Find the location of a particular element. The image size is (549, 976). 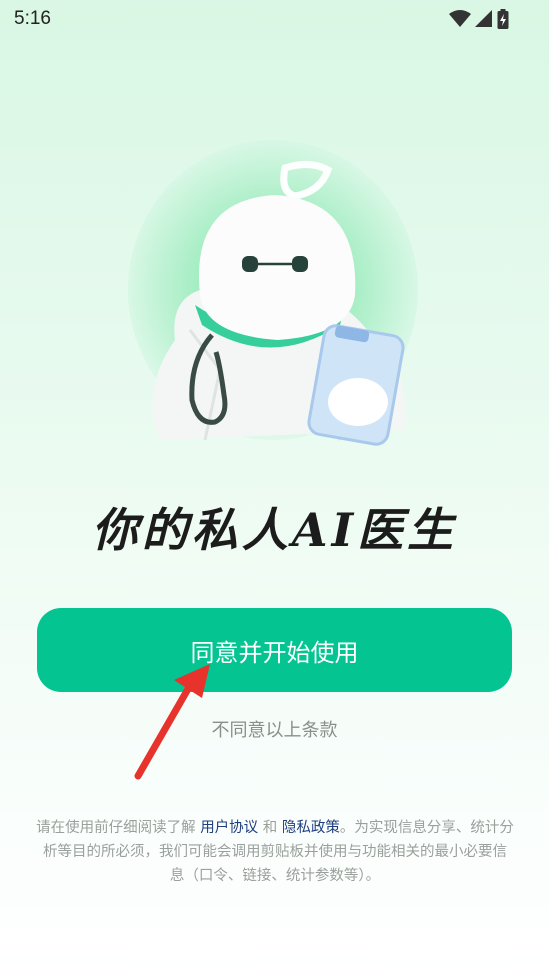

signal-icon is located at coordinates (483, 18).